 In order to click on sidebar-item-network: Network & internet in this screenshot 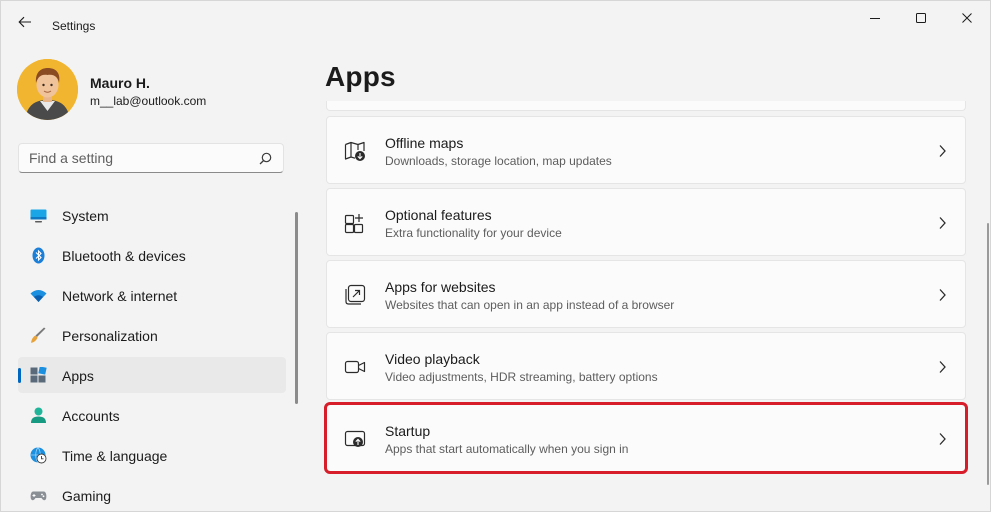, I will do `click(152, 295)`.